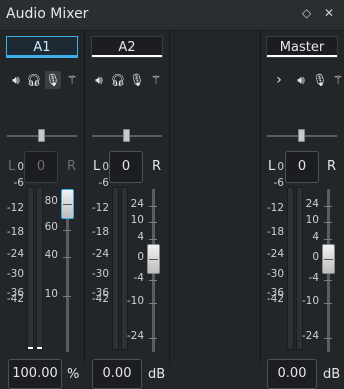  What do you see at coordinates (51, 227) in the screenshot?
I see `fader-scale-label: 60` at bounding box center [51, 227].